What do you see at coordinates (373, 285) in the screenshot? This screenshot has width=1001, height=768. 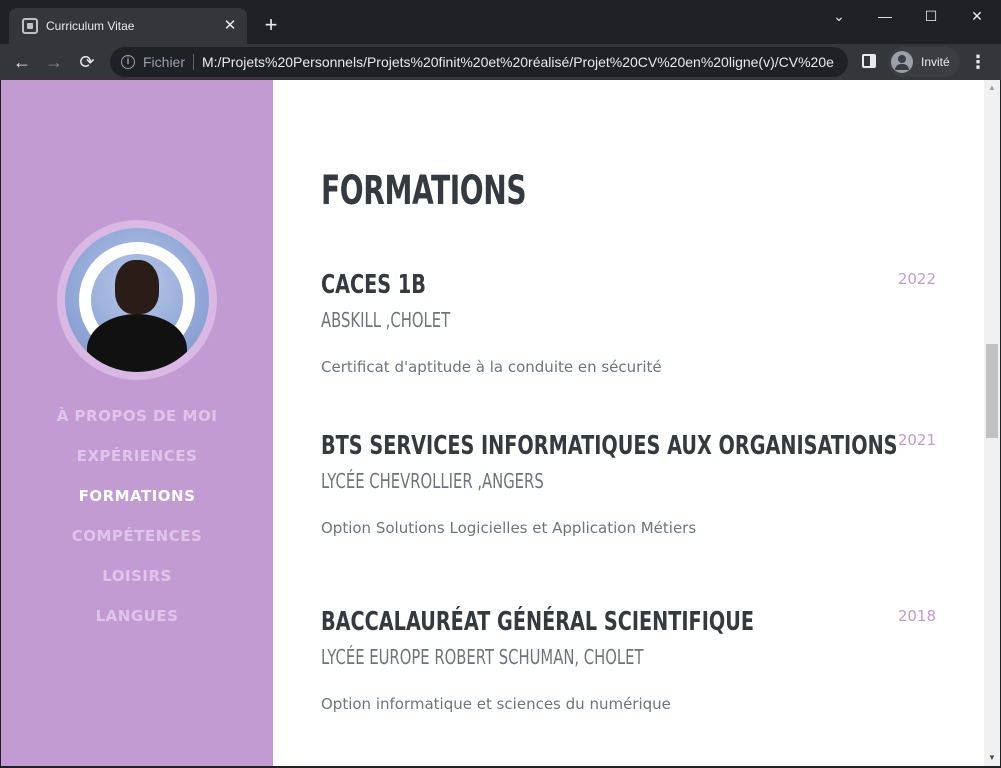 I see `entry-title: CACES 1B` at bounding box center [373, 285].